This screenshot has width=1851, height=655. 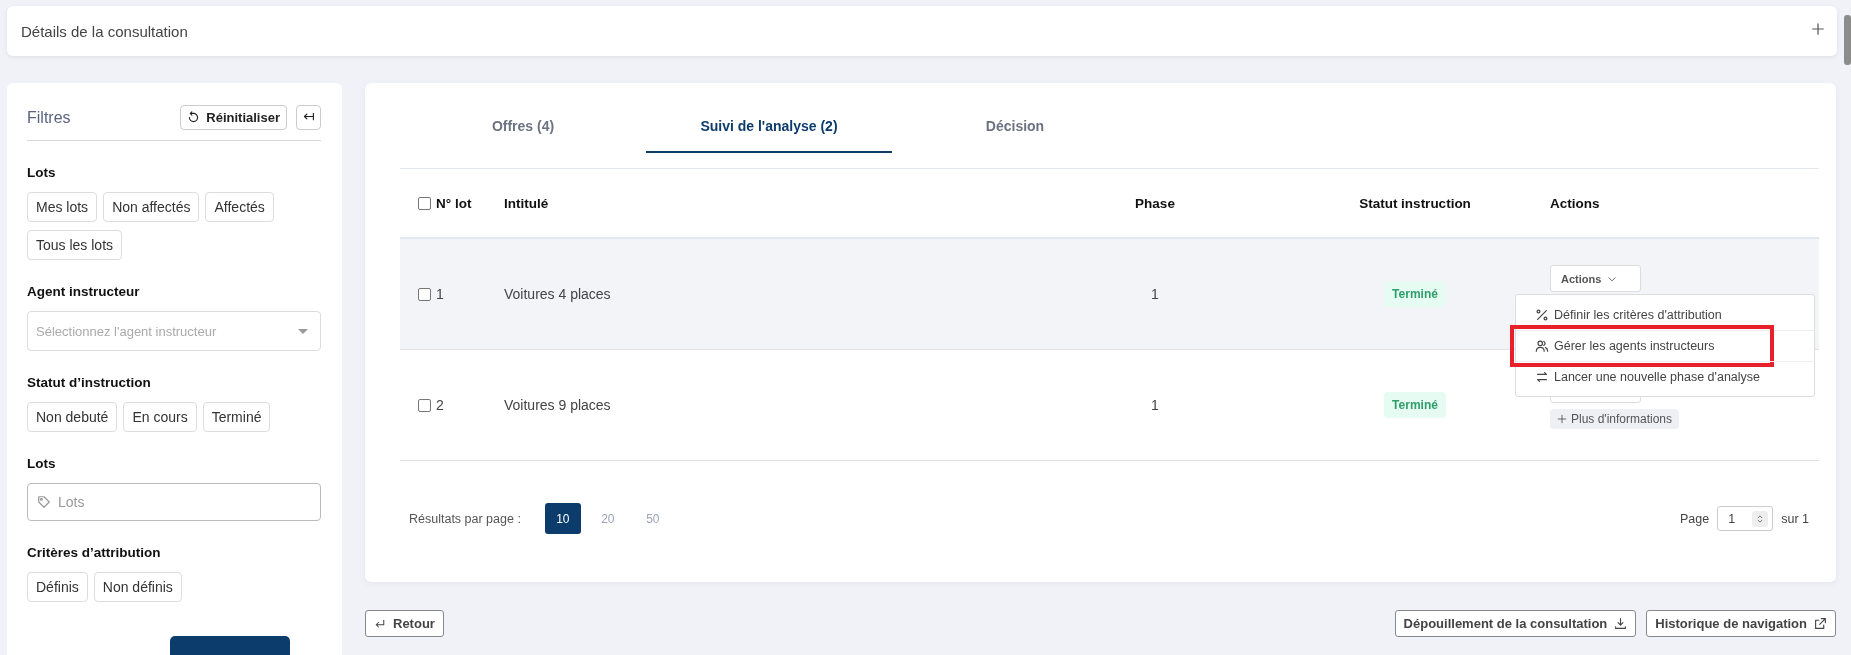 What do you see at coordinates (89, 382) in the screenshot?
I see `filter-label: Statut d’instruction` at bounding box center [89, 382].